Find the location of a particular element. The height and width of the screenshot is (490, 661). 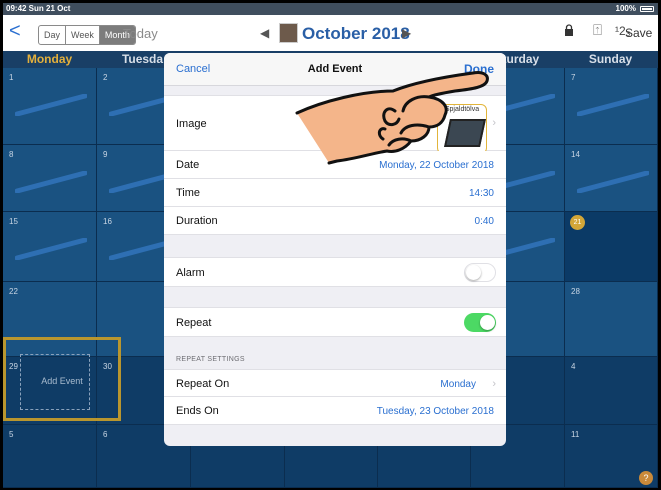

day-cell: 5 is located at coordinates (50, 456).